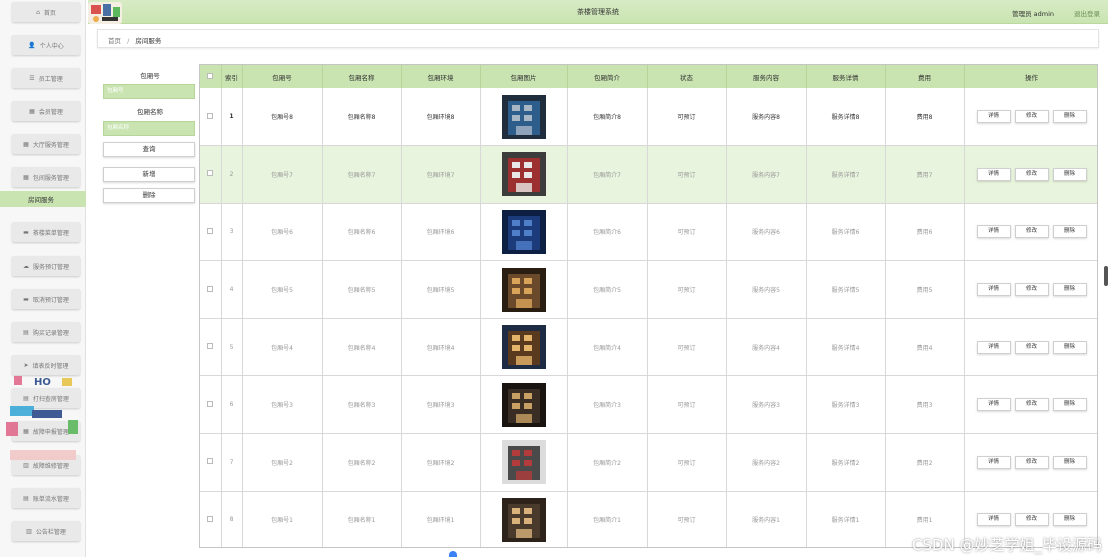 The image size is (1108, 557). I want to click on sidebar-item-2: 👤 个人中心, so click(46, 45).